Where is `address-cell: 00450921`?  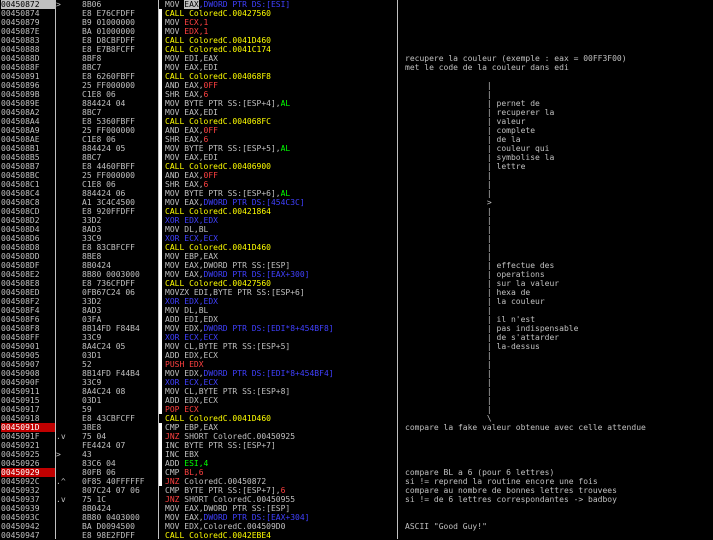 address-cell: 00450921 is located at coordinates (20, 445).